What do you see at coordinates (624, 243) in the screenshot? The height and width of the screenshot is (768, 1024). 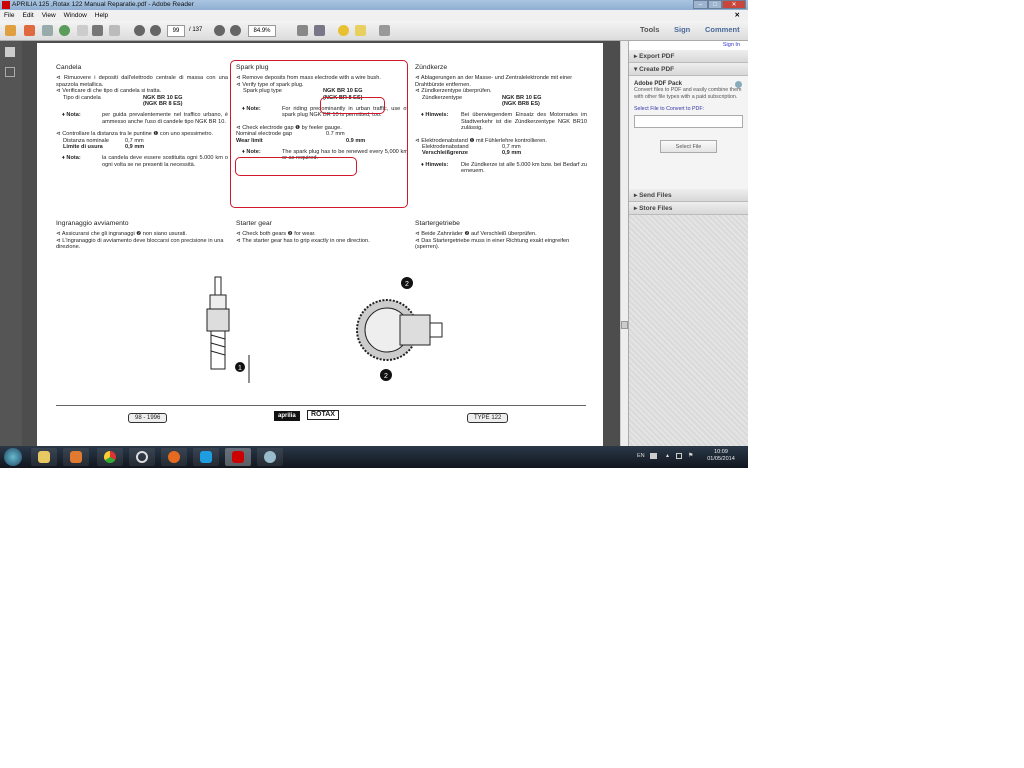 I see `vertical-scrollbar` at bounding box center [624, 243].